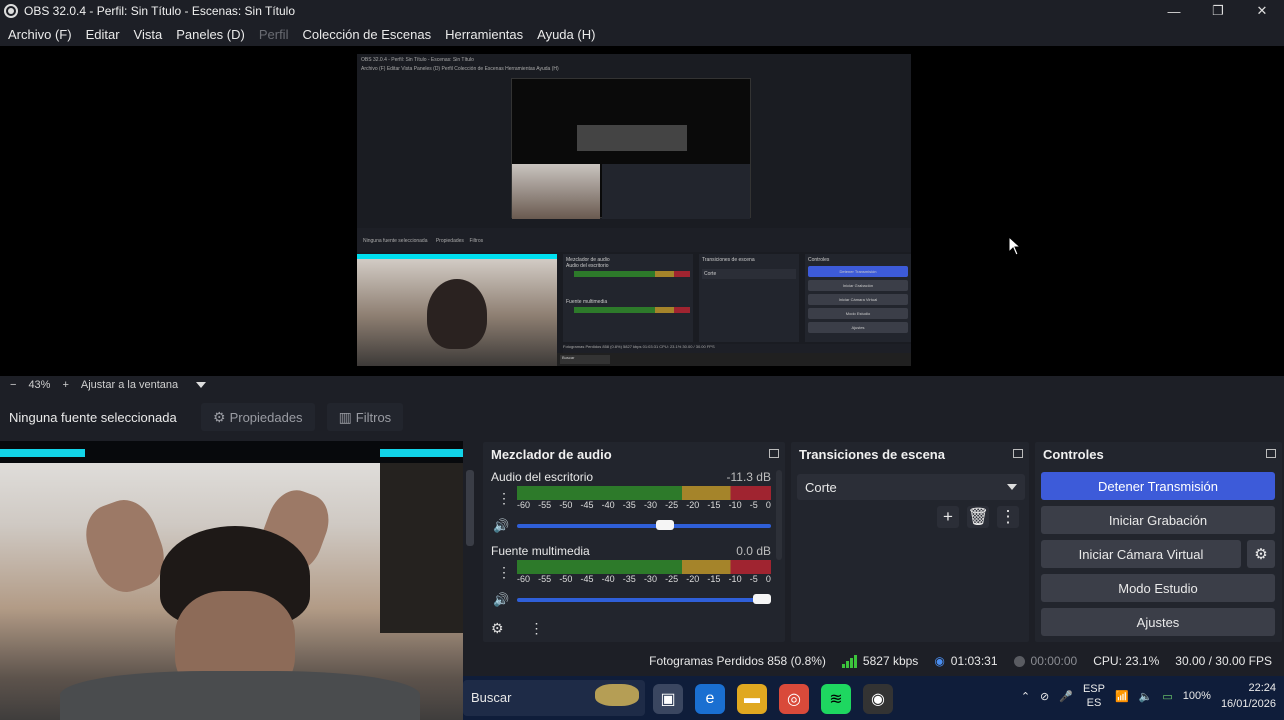 The width and height of the screenshot is (1284, 720). I want to click on menu-vista: Vista, so click(148, 34).